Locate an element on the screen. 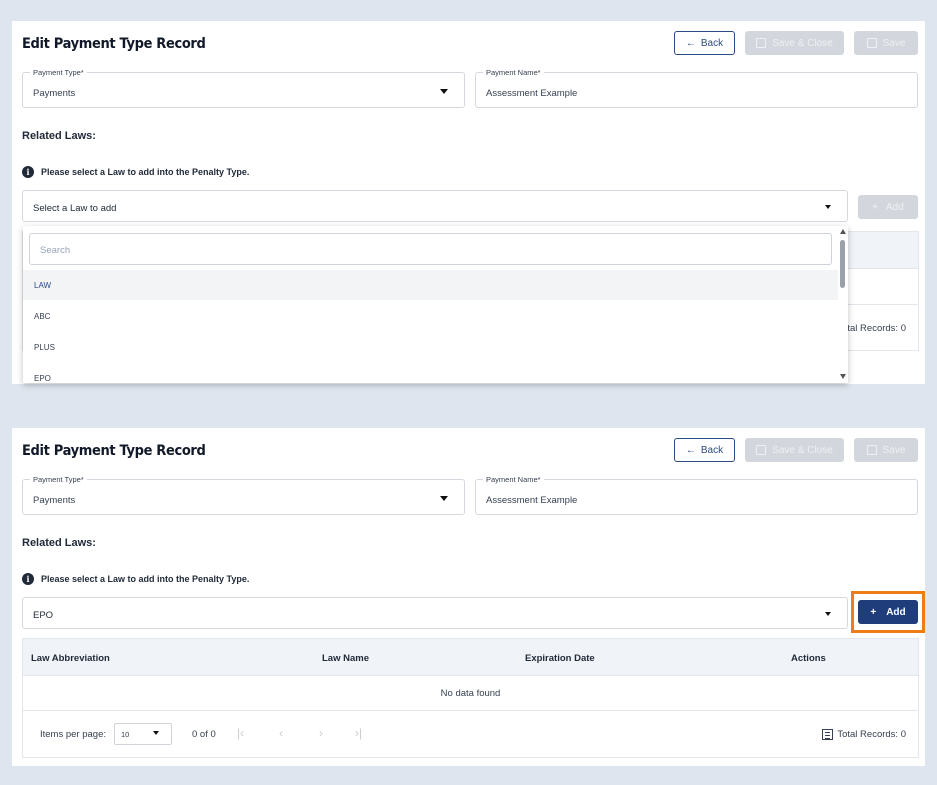  dropdown-scrollbar is located at coordinates (843, 304).